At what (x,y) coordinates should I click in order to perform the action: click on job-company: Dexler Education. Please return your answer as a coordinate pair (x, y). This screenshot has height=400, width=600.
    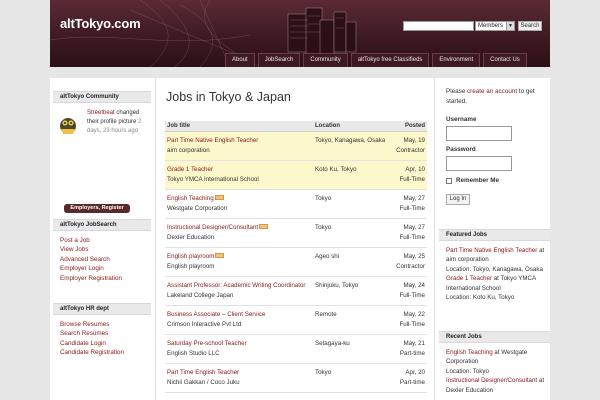
    Looking at the image, I should click on (191, 237).